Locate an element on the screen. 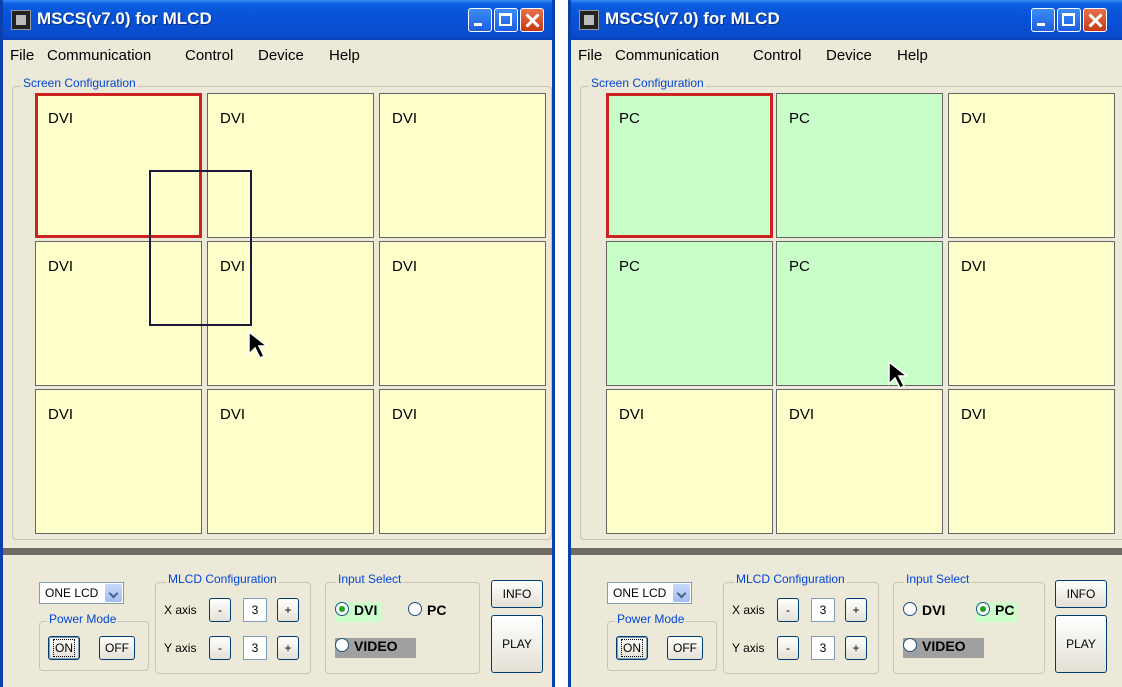 The height and width of the screenshot is (687, 1122). info-label: INFO is located at coordinates (517, 594).